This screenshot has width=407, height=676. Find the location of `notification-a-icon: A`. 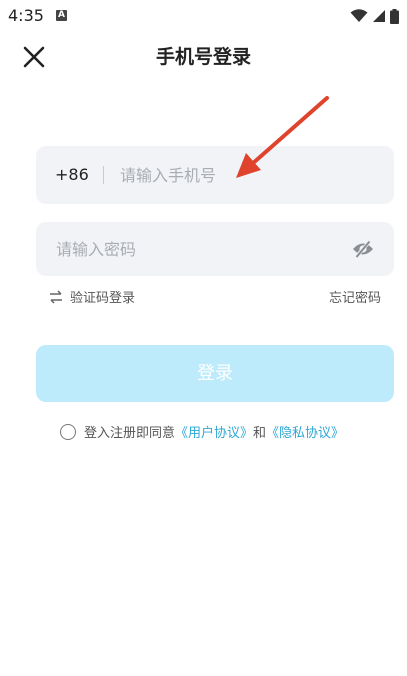

notification-a-icon: A is located at coordinates (61, 15).